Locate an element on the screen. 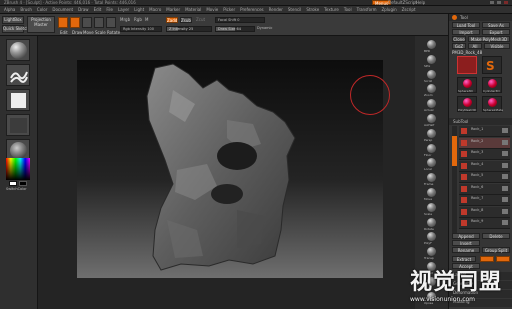 This screenshot has height=309, width=512. subtool-item: Rock_4 is located at coordinates (484, 166).